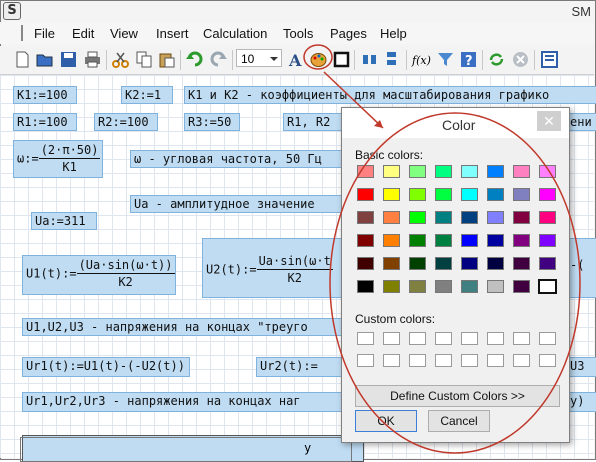 Image resolution: width=596 pixels, height=462 pixels. I want to click on paste-icon, so click(166, 59).